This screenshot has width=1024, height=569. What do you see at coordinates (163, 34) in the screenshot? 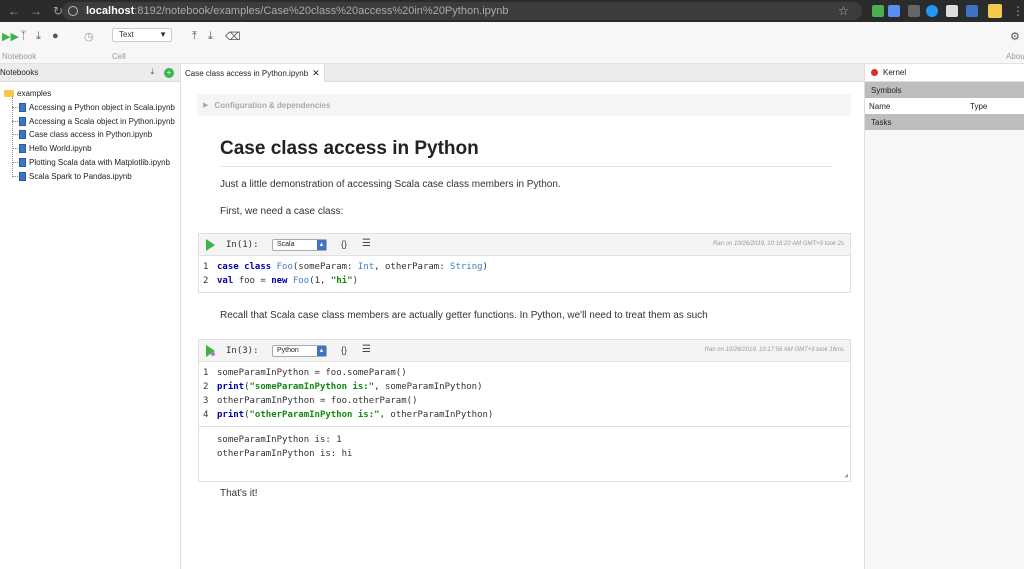
I see `chevron-down-icon: ▼` at bounding box center [163, 34].